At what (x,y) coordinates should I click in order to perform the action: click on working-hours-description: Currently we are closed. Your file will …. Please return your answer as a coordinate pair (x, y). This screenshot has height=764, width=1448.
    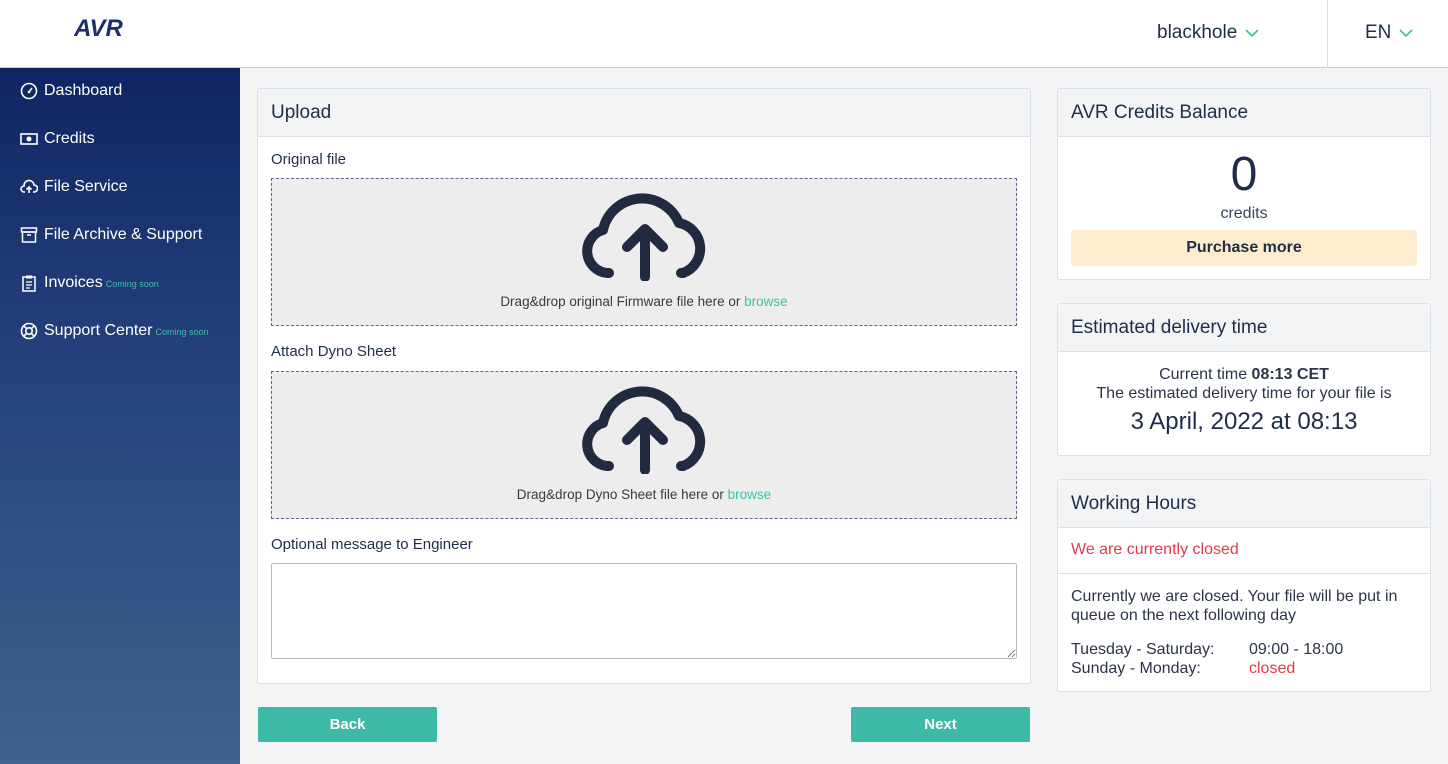
    Looking at the image, I should click on (1234, 606).